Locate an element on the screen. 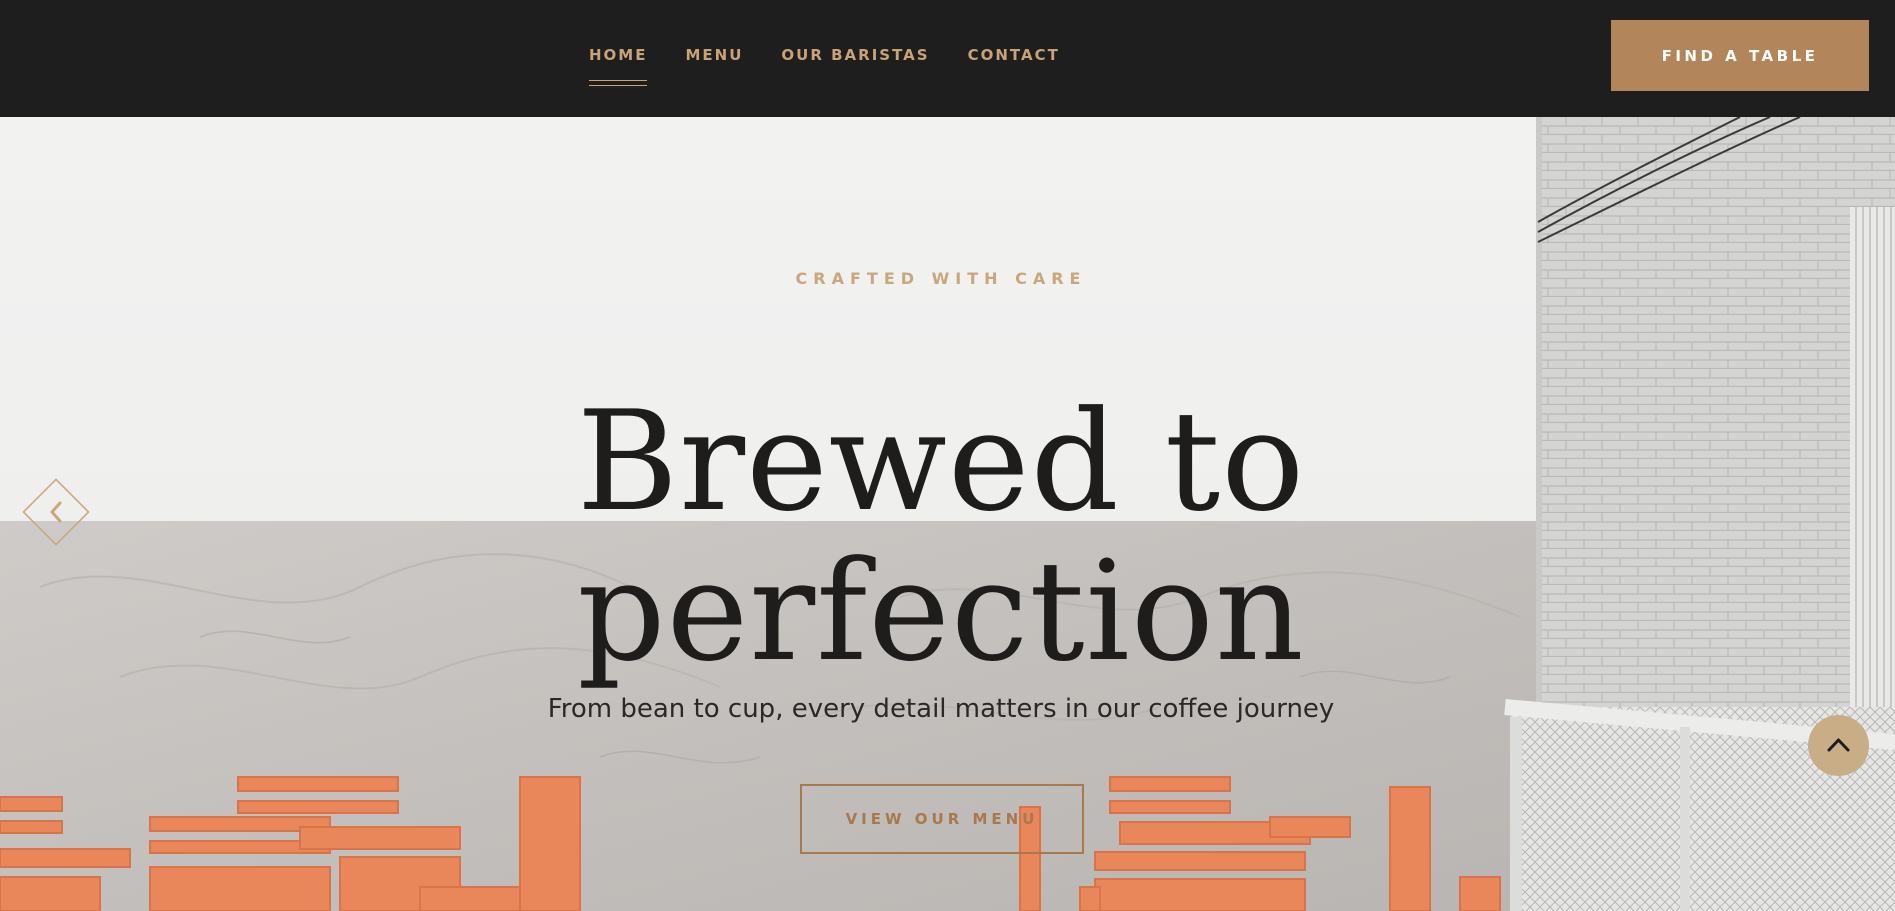 The height and width of the screenshot is (911, 1895). scroll-to-top-button is located at coordinates (1838, 745).